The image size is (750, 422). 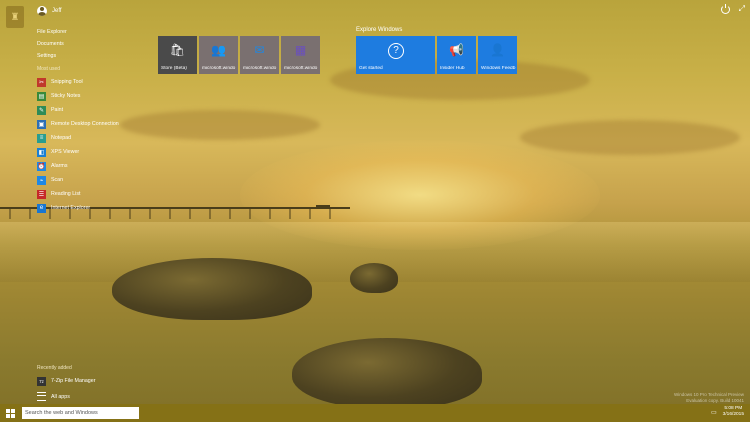 What do you see at coordinates (85, 124) in the screenshot?
I see `list-item-label: Remote Desktop Connection` at bounding box center [85, 124].